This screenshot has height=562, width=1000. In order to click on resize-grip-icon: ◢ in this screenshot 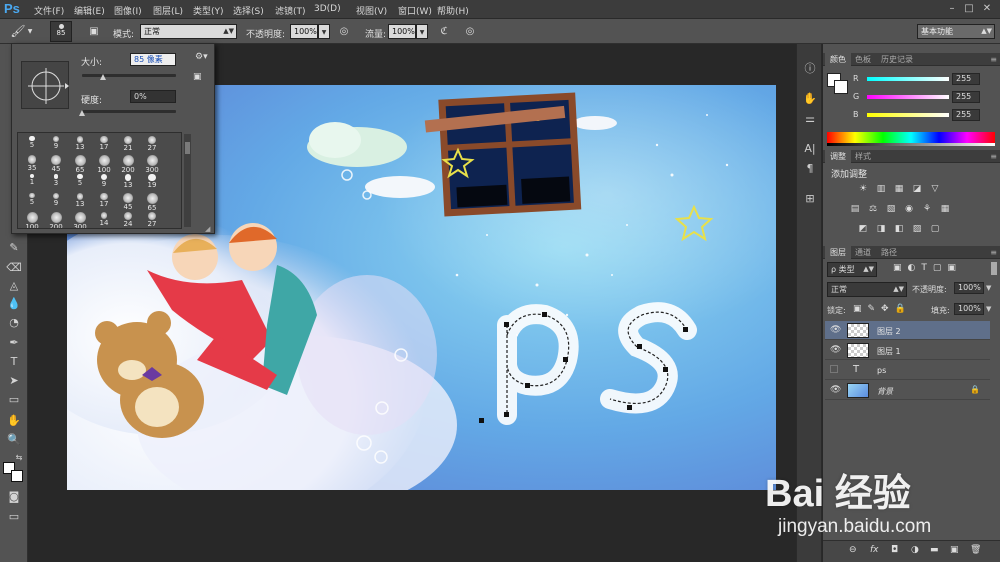, I will do `click(207, 229)`.